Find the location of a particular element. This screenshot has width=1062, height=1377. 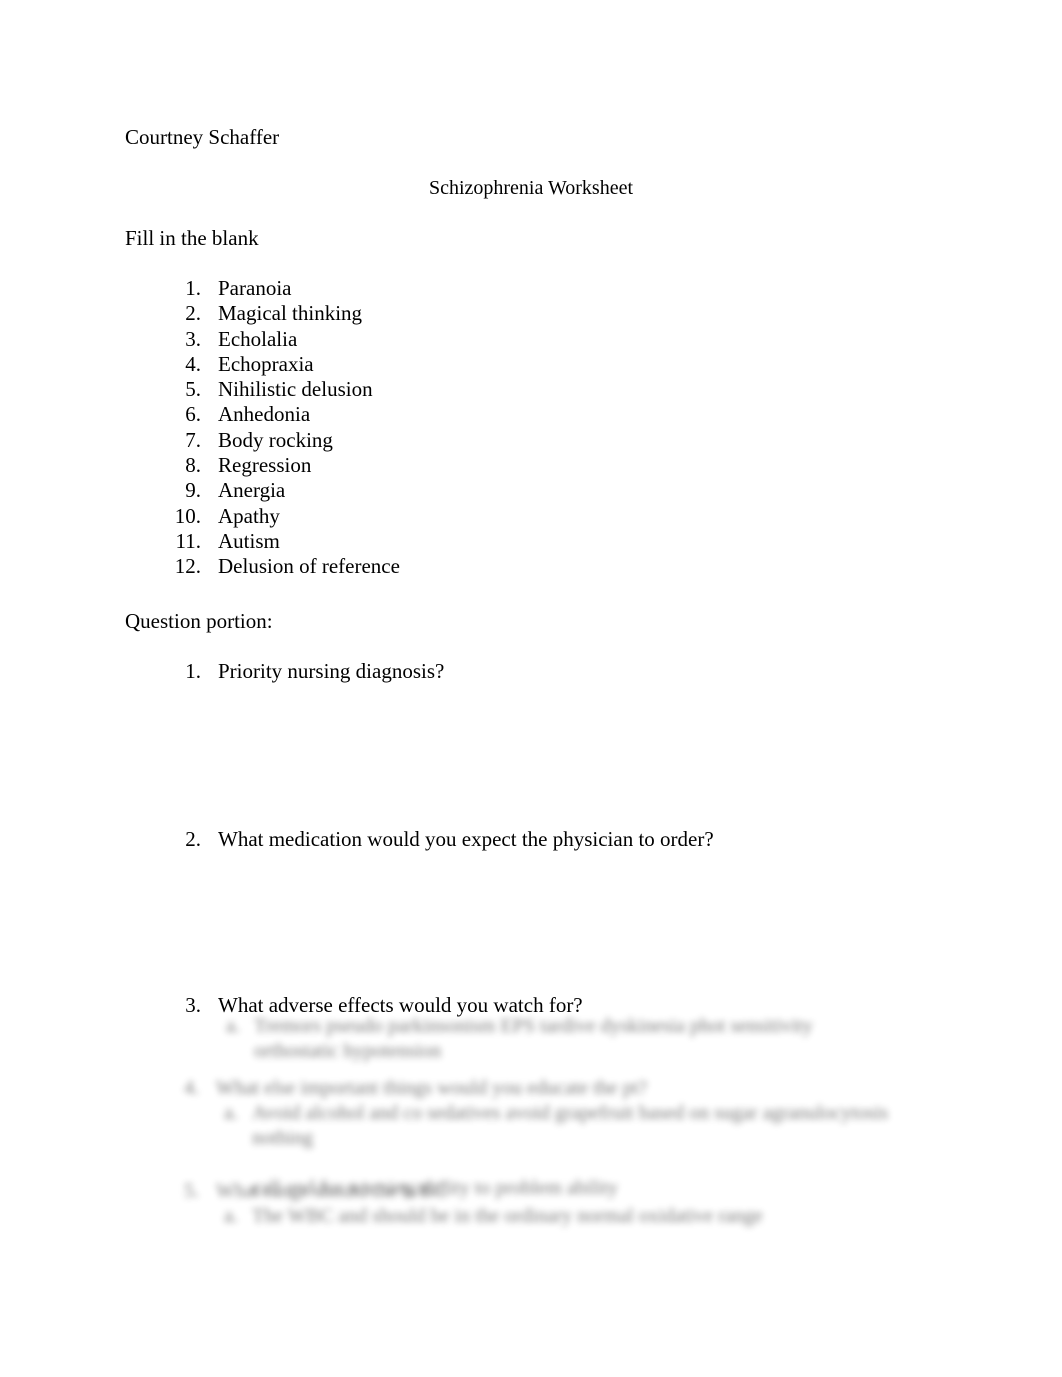

list-item: 6. Anhedonia is located at coordinates (277, 414).